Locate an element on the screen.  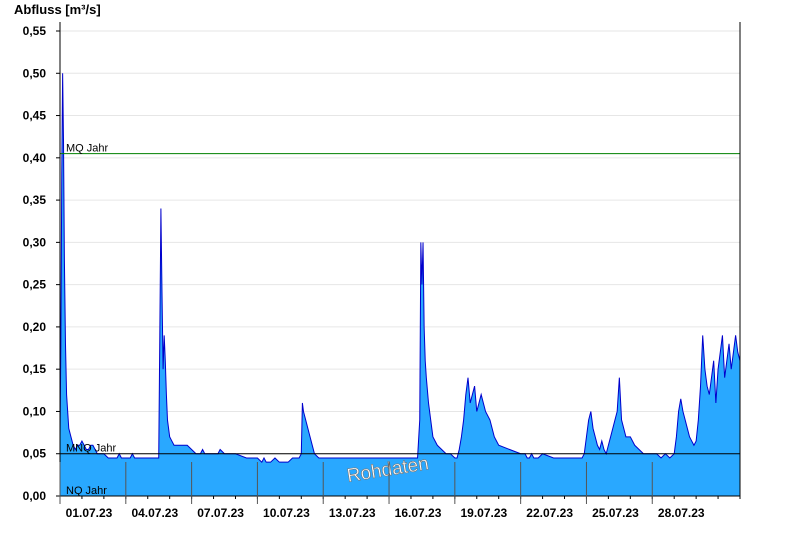
reference-line-label: NQ Jahr is located at coordinates (86, 491).